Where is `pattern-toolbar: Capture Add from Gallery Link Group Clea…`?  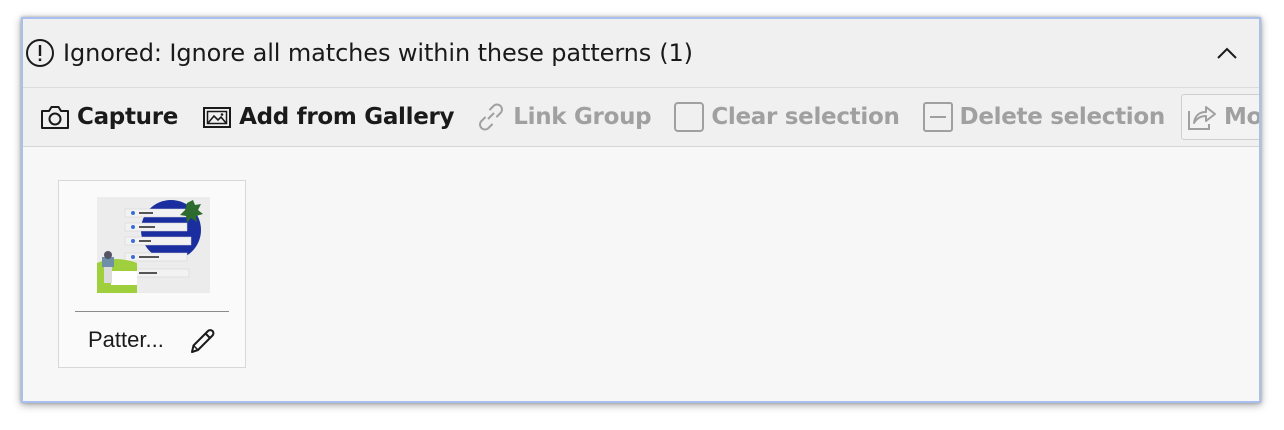 pattern-toolbar: Capture Add from Gallery Link Group Clea… is located at coordinates (641, 117).